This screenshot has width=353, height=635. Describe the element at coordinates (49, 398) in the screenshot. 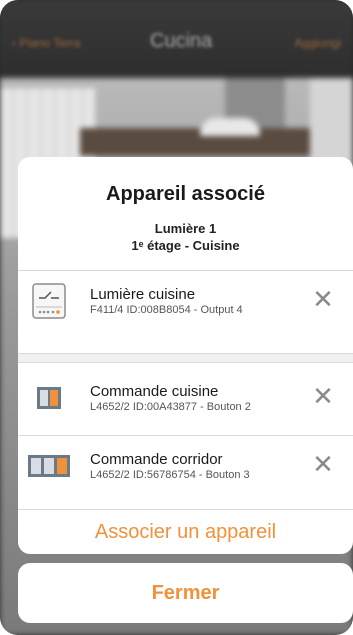

I see `double-switch-icon` at that location.